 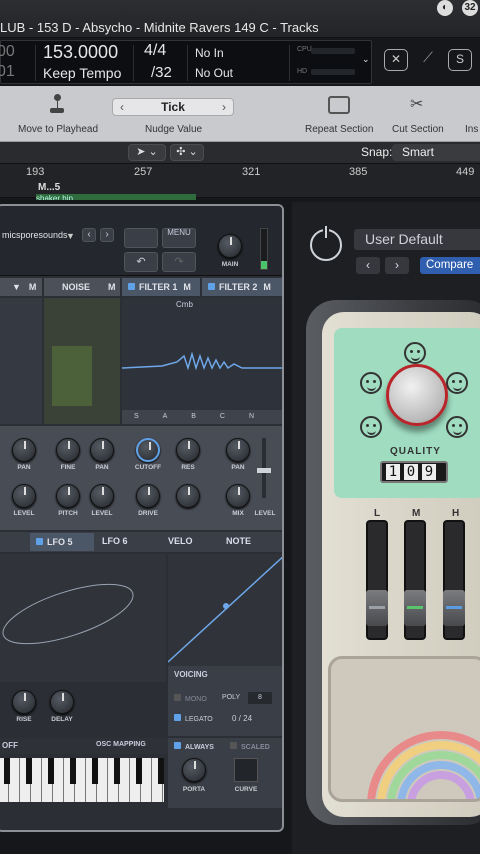 What do you see at coordinates (416, 104) in the screenshot?
I see `scissors-icon: ✂` at bounding box center [416, 104].